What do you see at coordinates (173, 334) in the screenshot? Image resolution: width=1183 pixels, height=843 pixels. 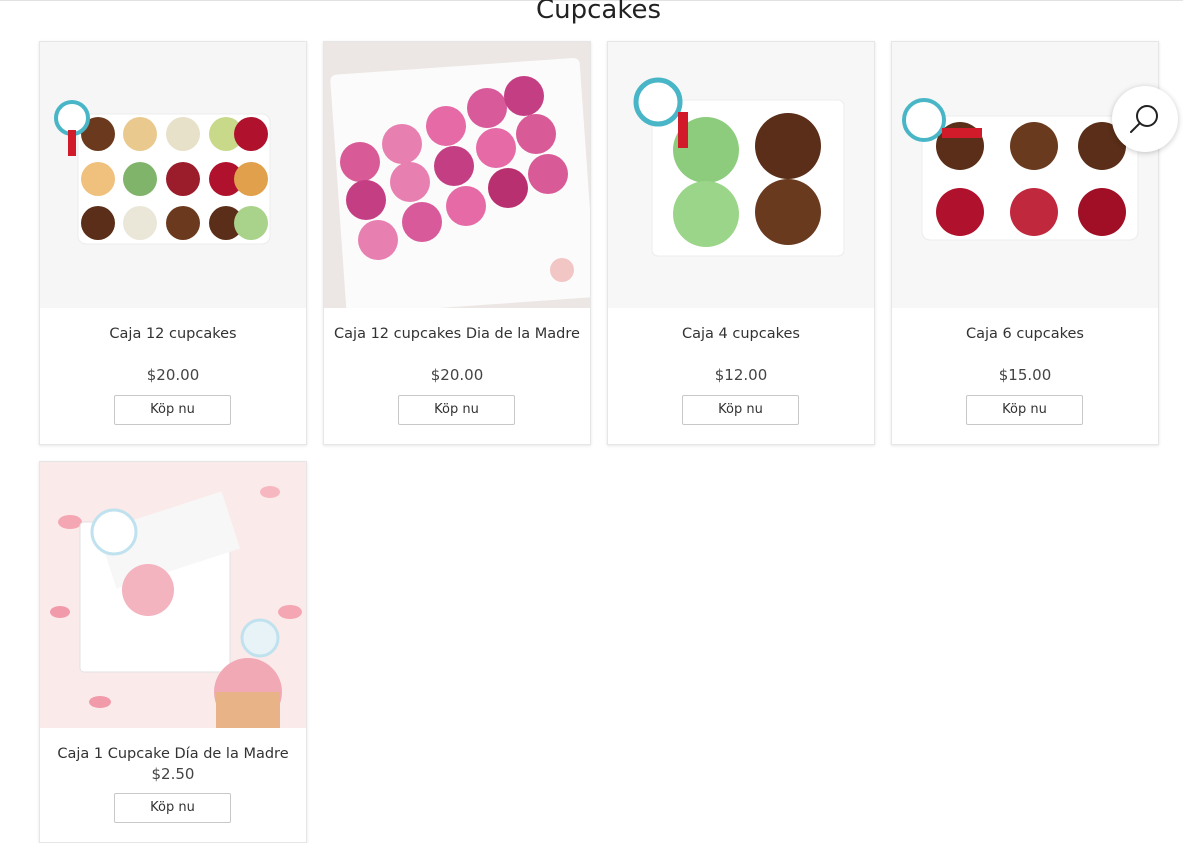 I see `product-name: Caja 12 cupcakes` at bounding box center [173, 334].